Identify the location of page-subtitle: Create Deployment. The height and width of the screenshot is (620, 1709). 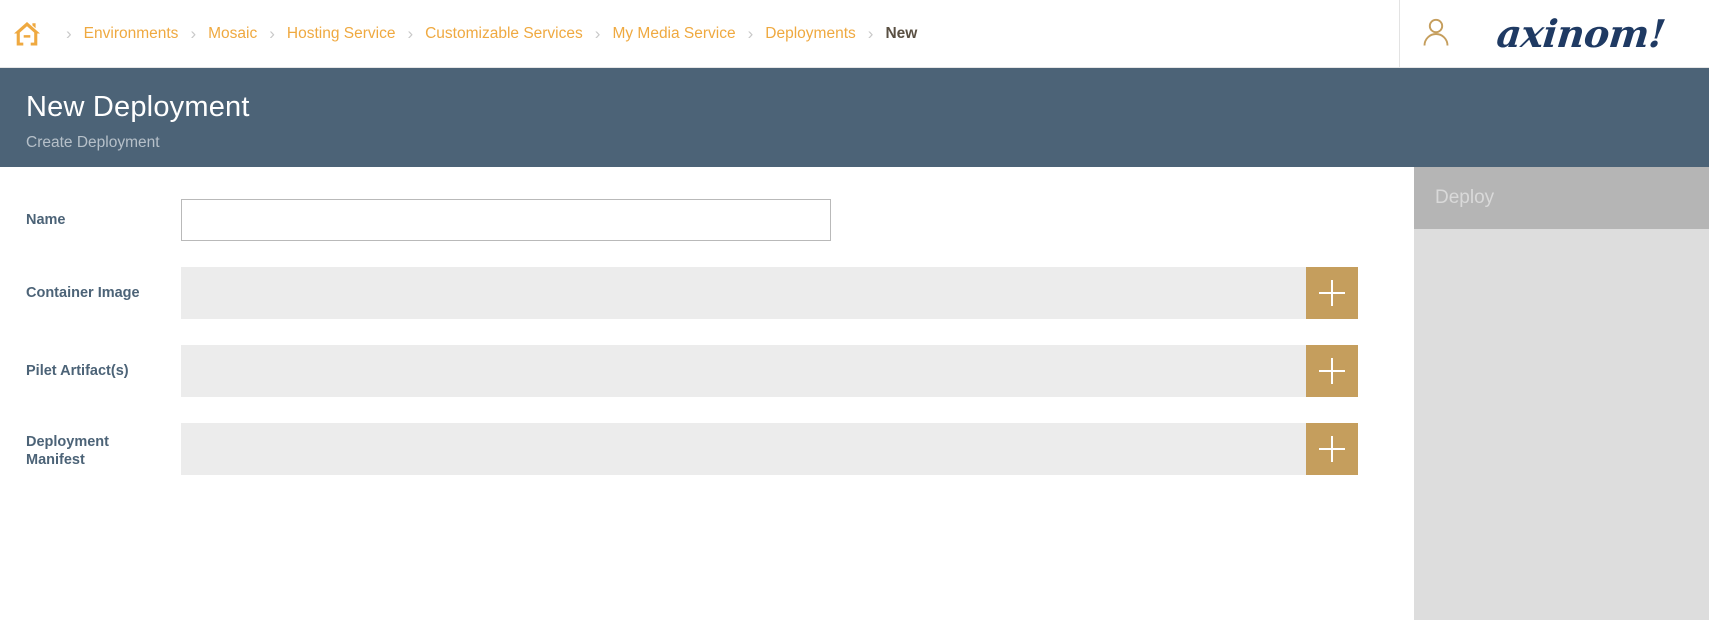
(93, 142).